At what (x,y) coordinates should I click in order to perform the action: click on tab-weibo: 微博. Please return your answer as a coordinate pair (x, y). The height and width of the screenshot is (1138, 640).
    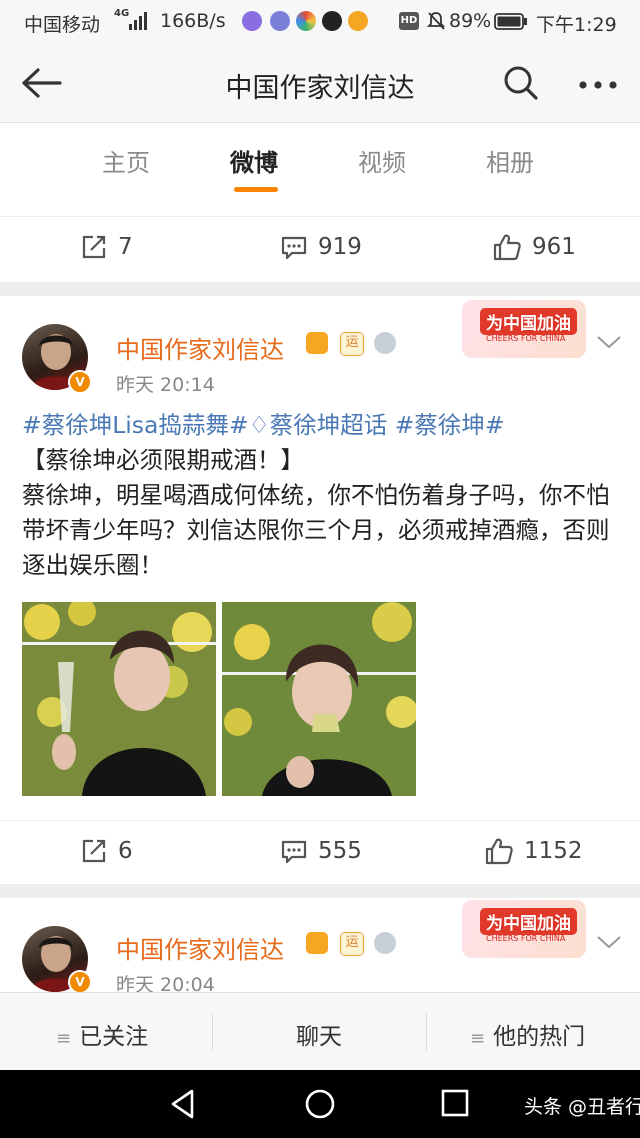
    Looking at the image, I should click on (254, 160).